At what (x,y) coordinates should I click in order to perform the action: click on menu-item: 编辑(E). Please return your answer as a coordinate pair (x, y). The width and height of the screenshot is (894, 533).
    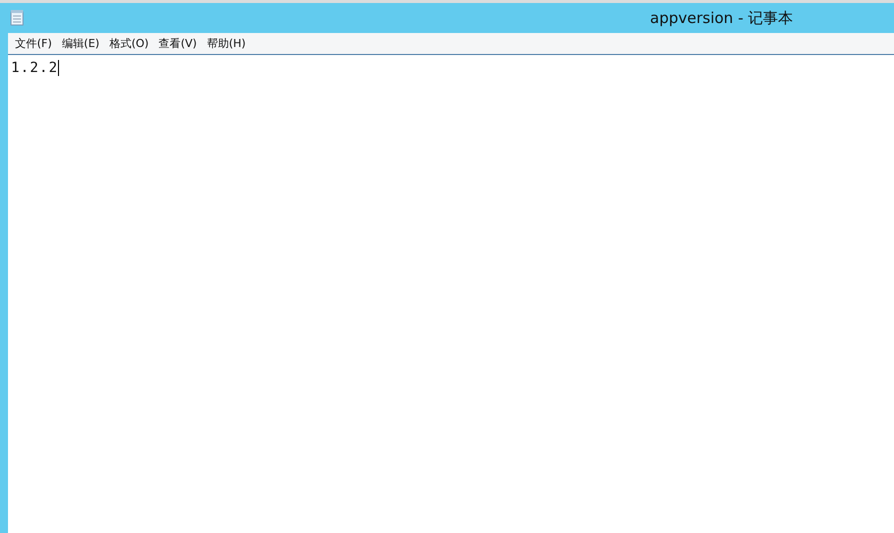
    Looking at the image, I should click on (82, 43).